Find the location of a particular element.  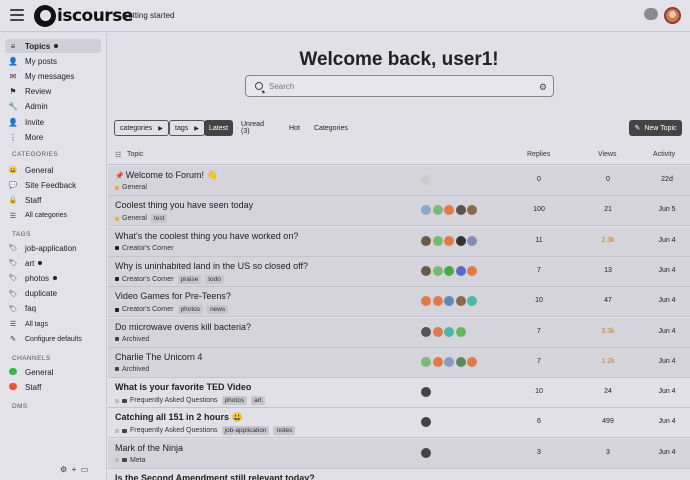

col-activity: Activity is located at coordinates (664, 154).